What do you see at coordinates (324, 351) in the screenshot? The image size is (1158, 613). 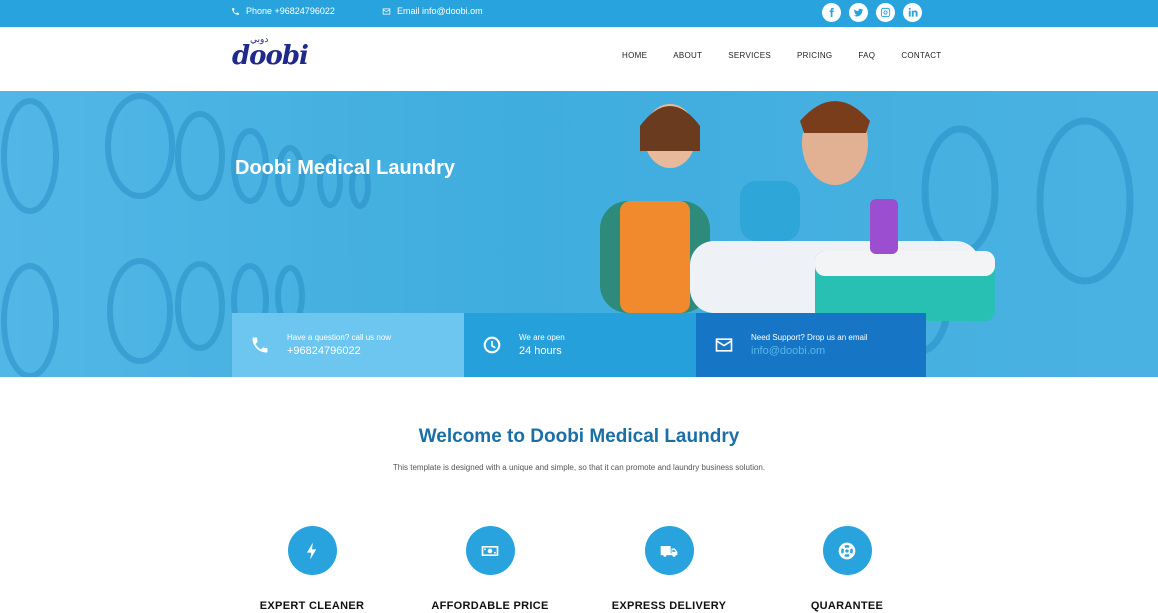 I see `info-call-value: +96824796022` at bounding box center [324, 351].